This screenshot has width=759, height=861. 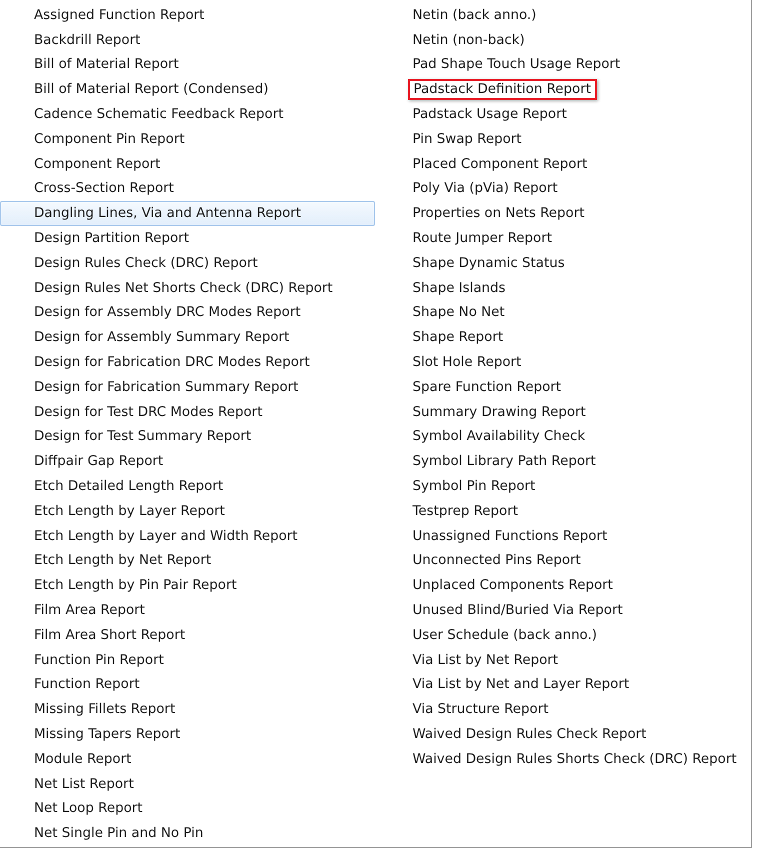 What do you see at coordinates (562, 387) in the screenshot?
I see `menu-item: Spare Function Report` at bounding box center [562, 387].